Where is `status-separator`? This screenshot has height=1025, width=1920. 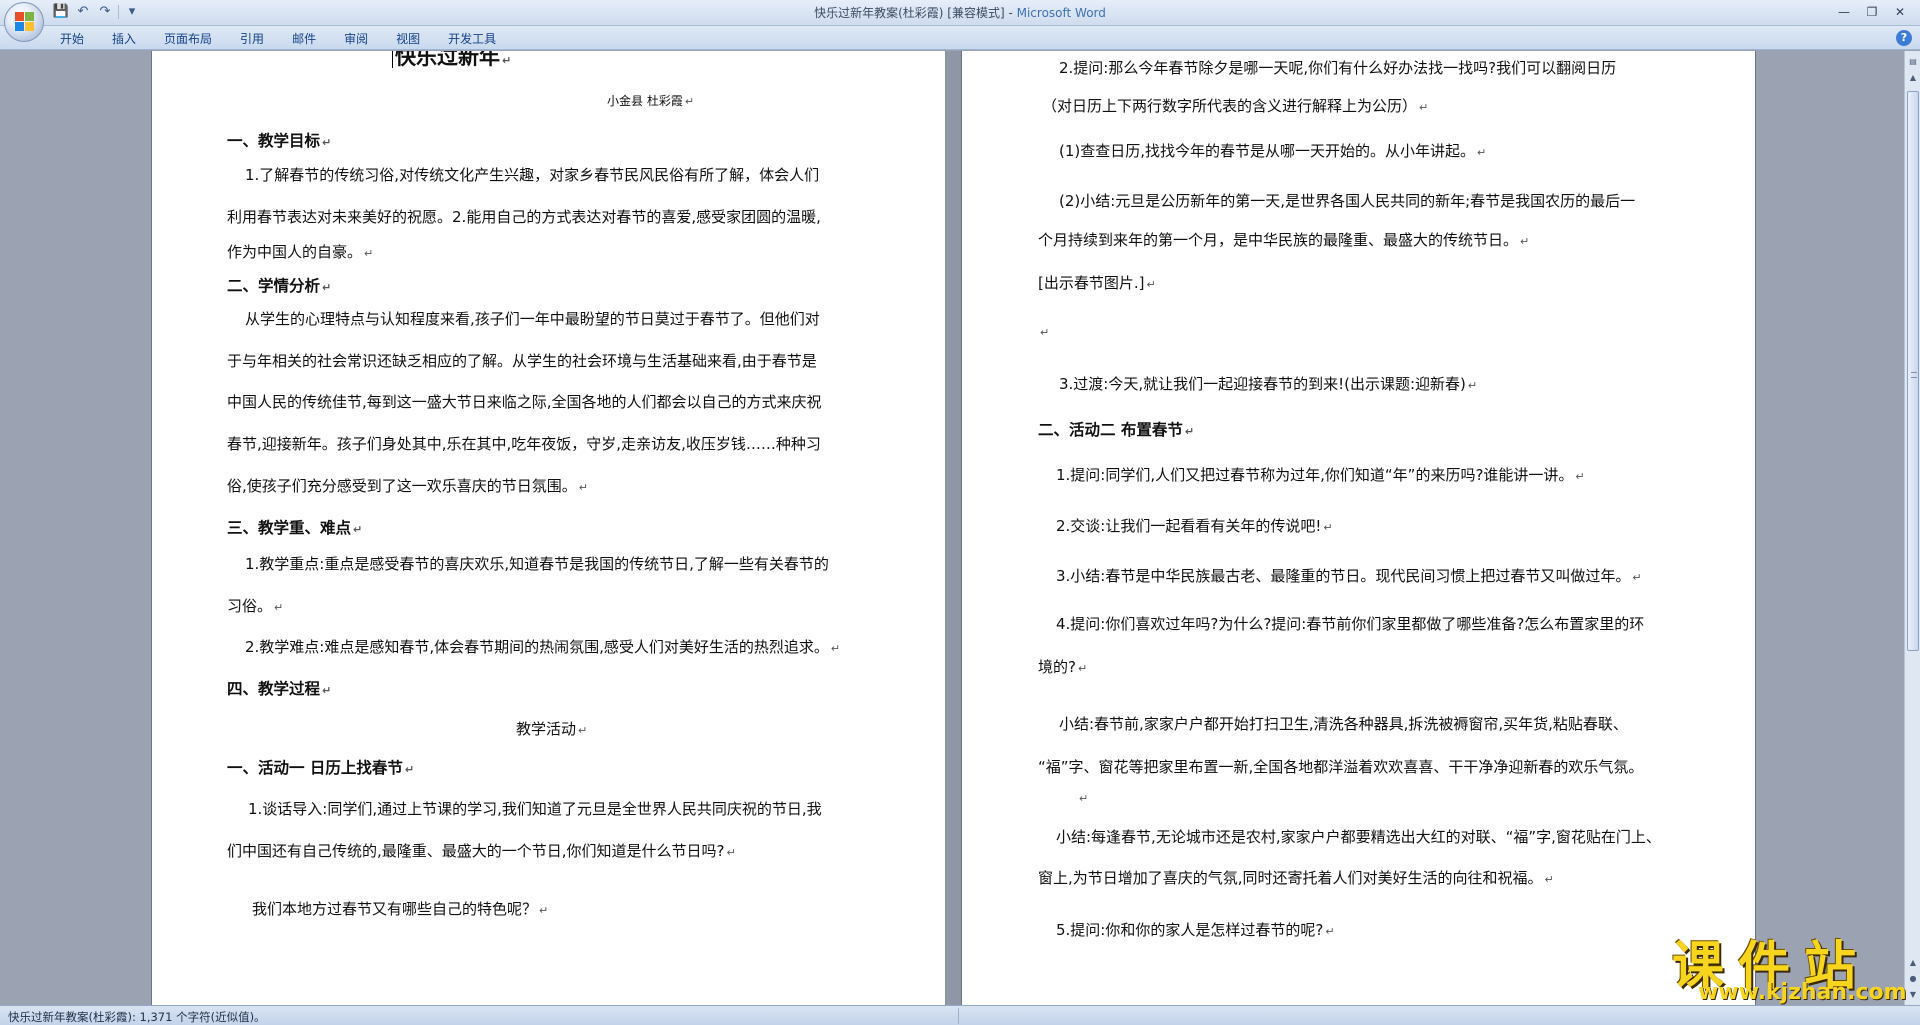 status-separator is located at coordinates (958, 1016).